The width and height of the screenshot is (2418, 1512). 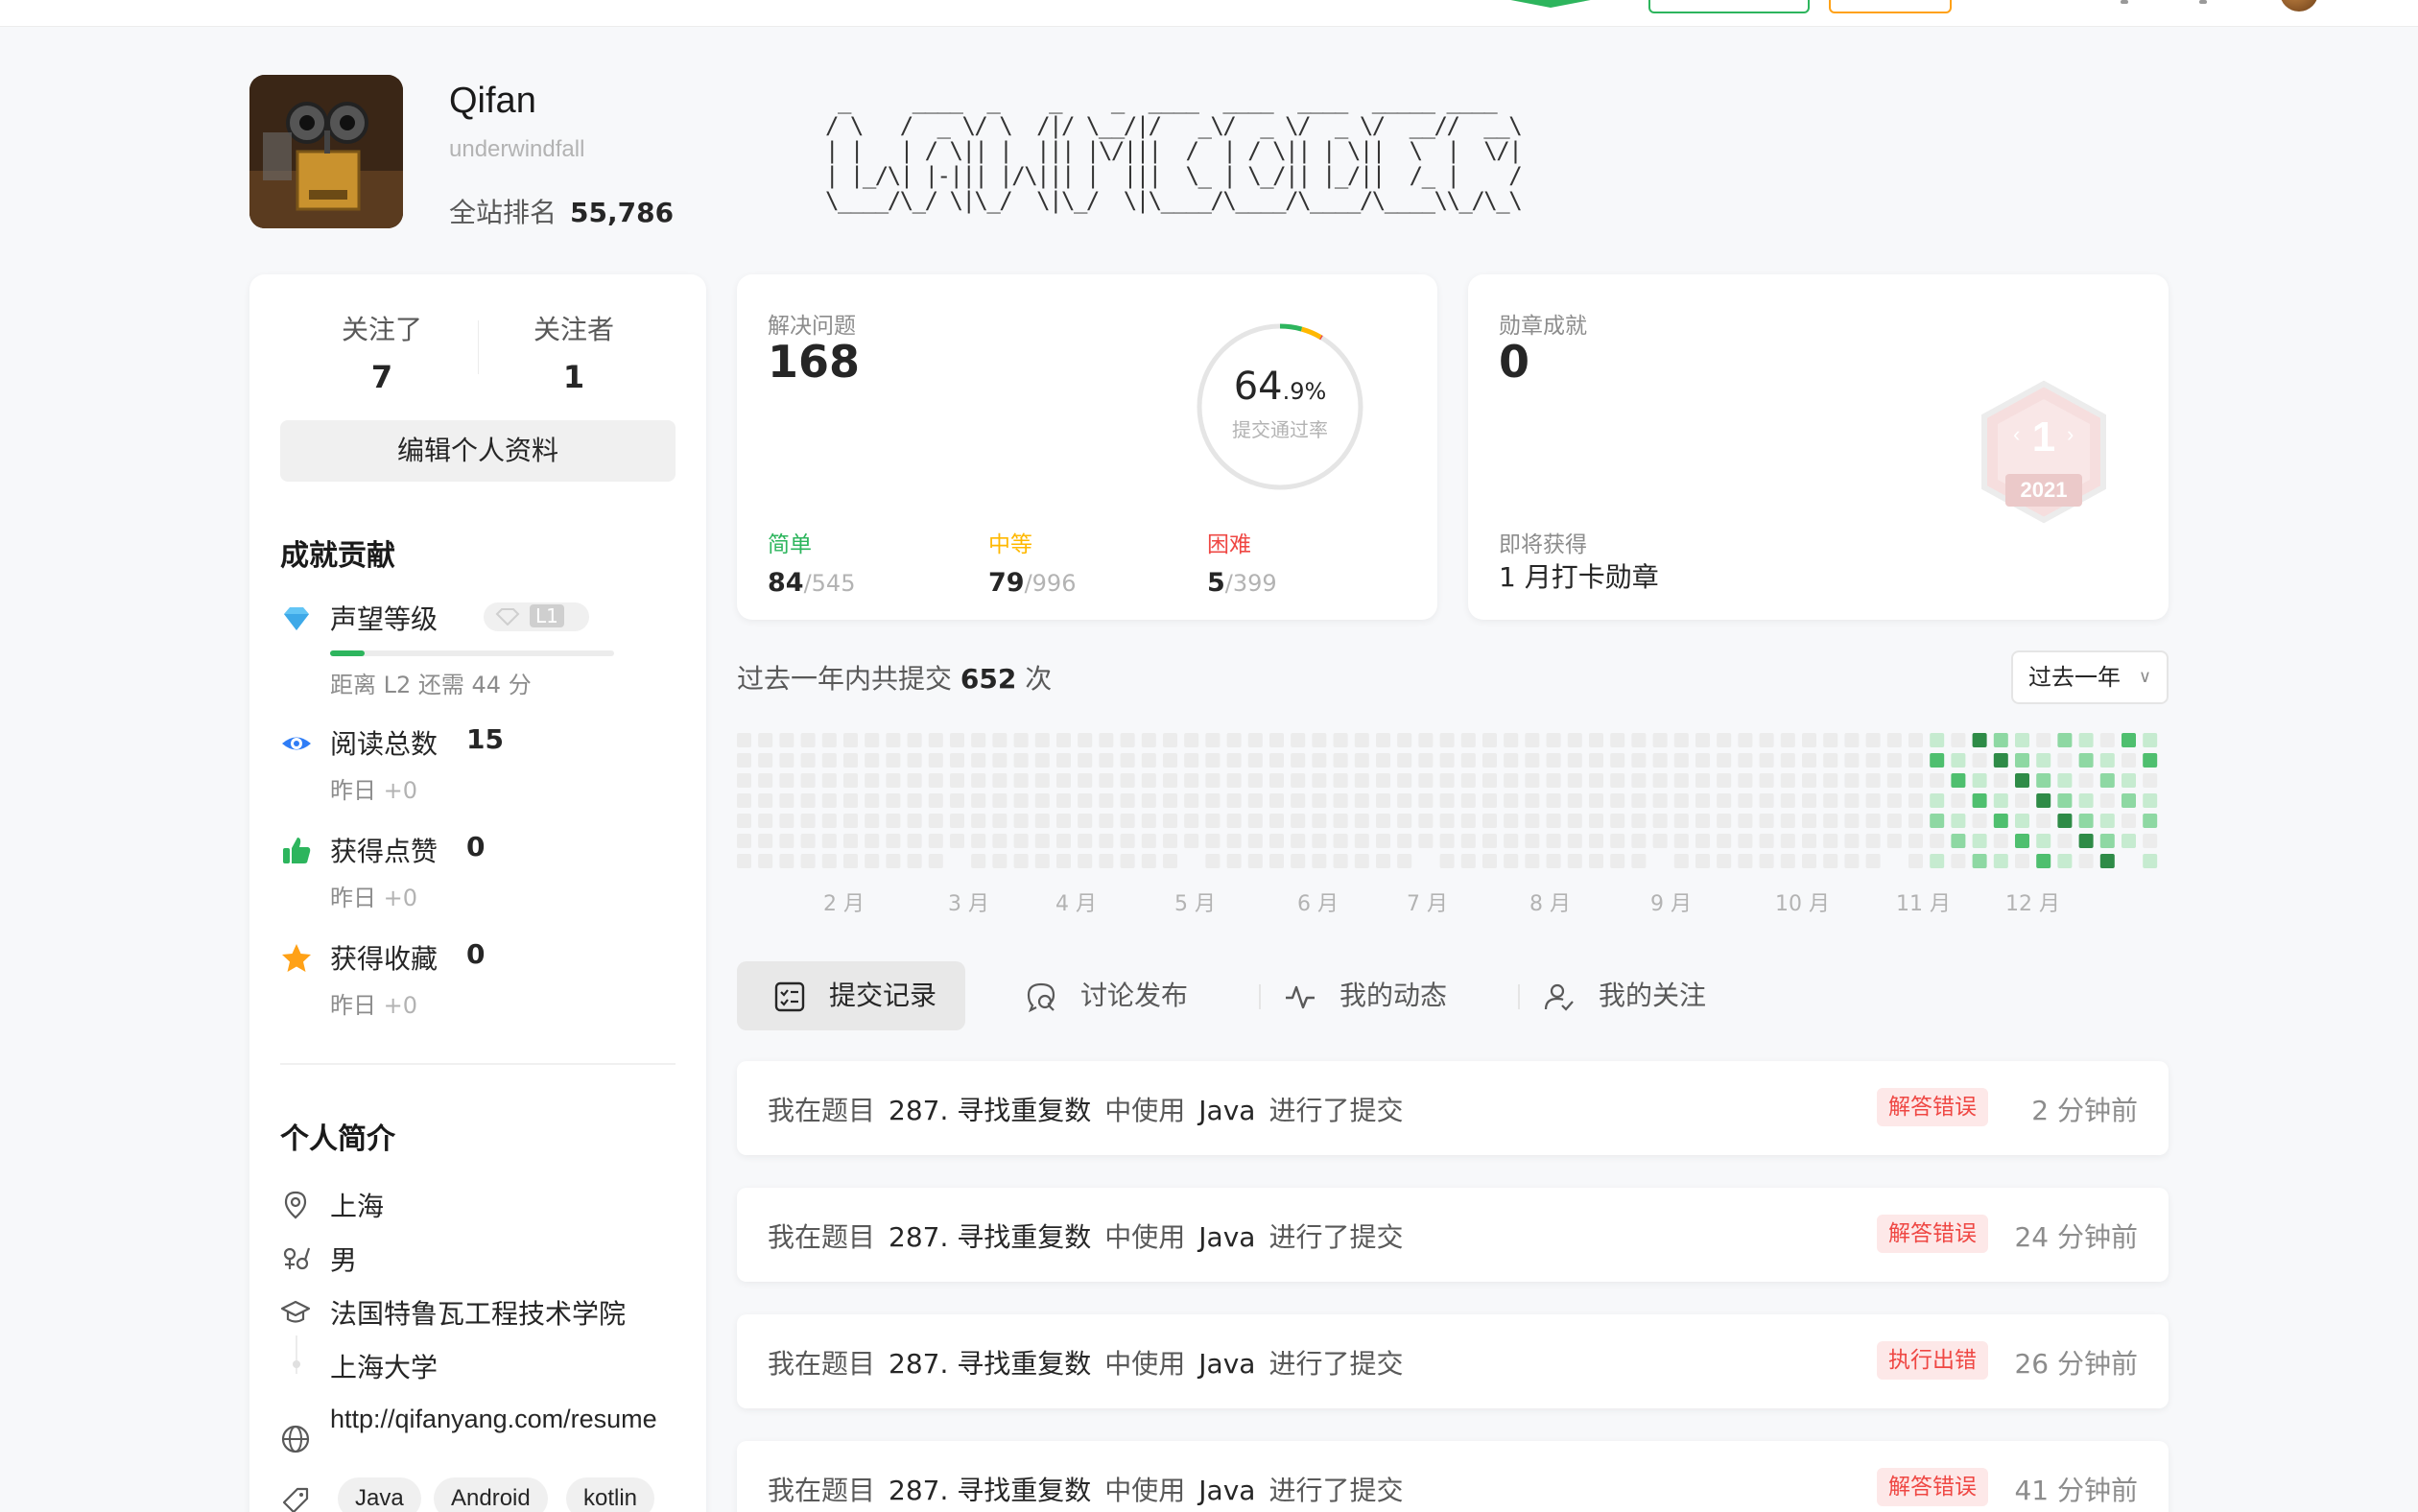 What do you see at coordinates (382, 352) in the screenshot?
I see `following-stat: 关注了 7` at bounding box center [382, 352].